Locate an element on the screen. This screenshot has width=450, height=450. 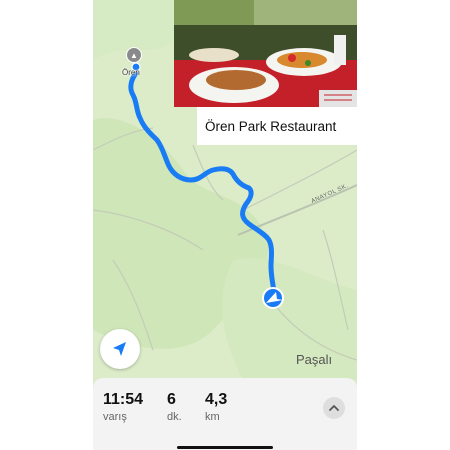
poi-title-card: Ören Park Restaurant is located at coordinates (277, 126).